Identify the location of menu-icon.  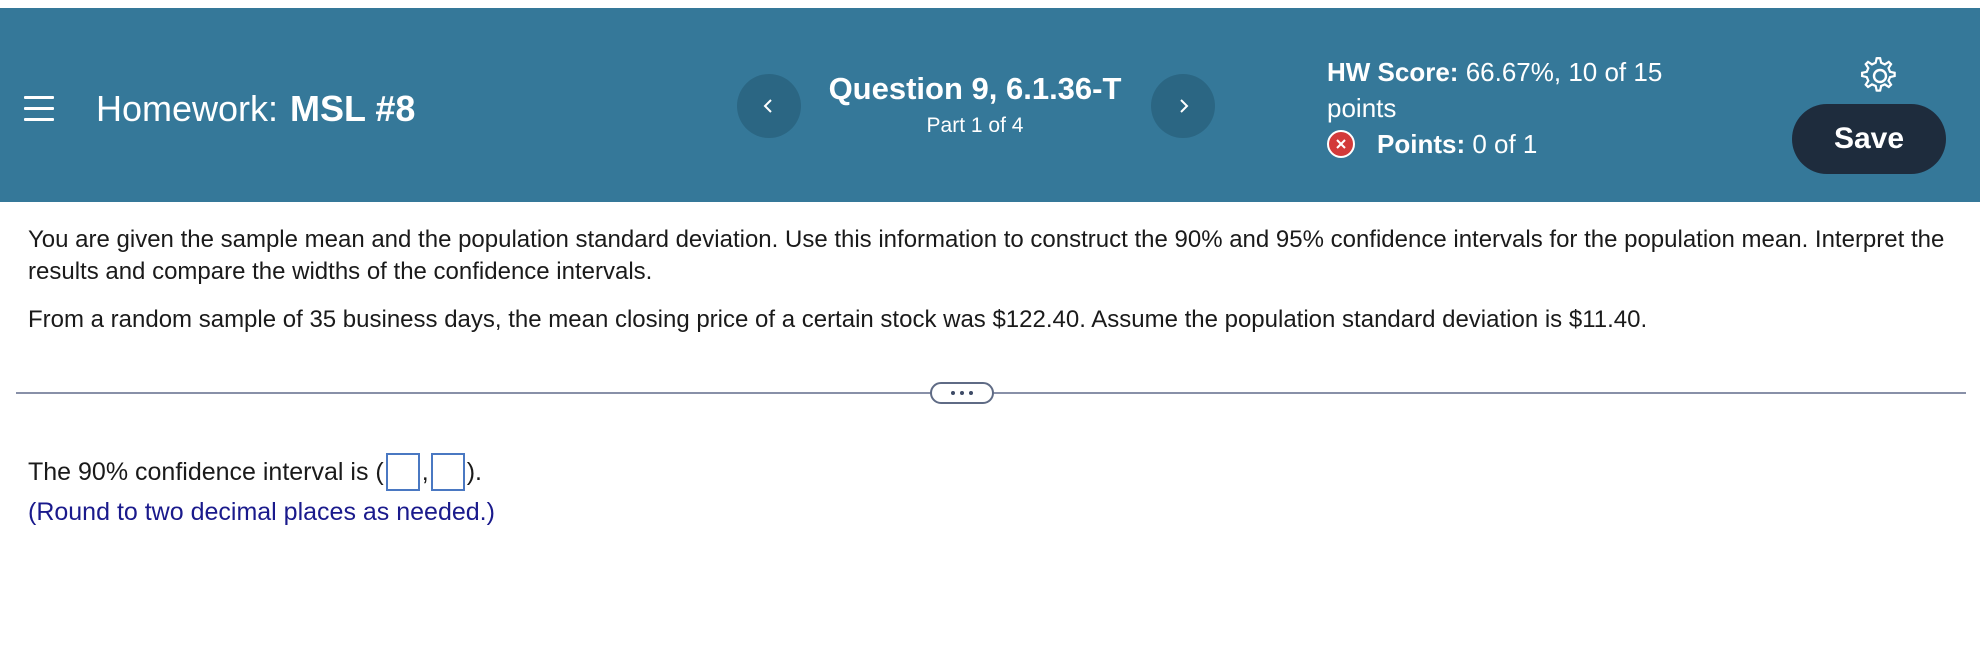
(39, 109).